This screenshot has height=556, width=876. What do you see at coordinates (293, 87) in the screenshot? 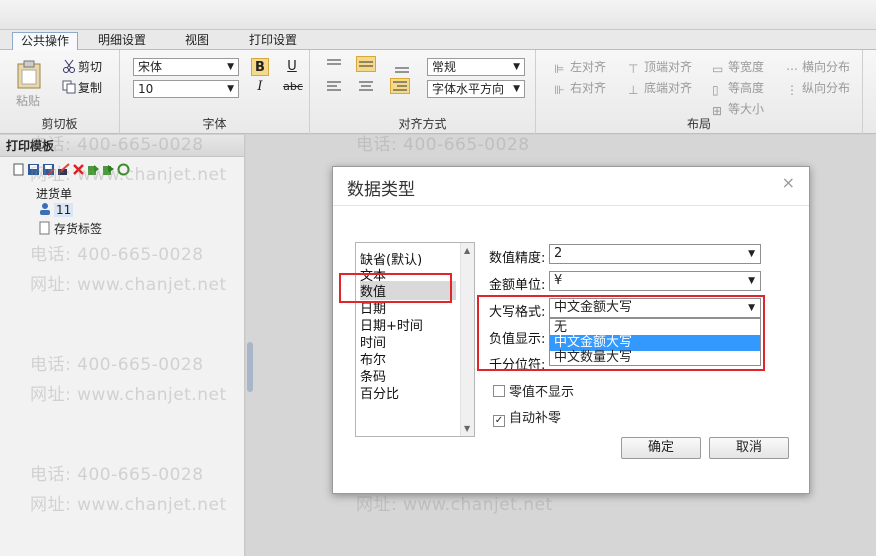
I see `strikethrough-button: abc` at bounding box center [293, 87].